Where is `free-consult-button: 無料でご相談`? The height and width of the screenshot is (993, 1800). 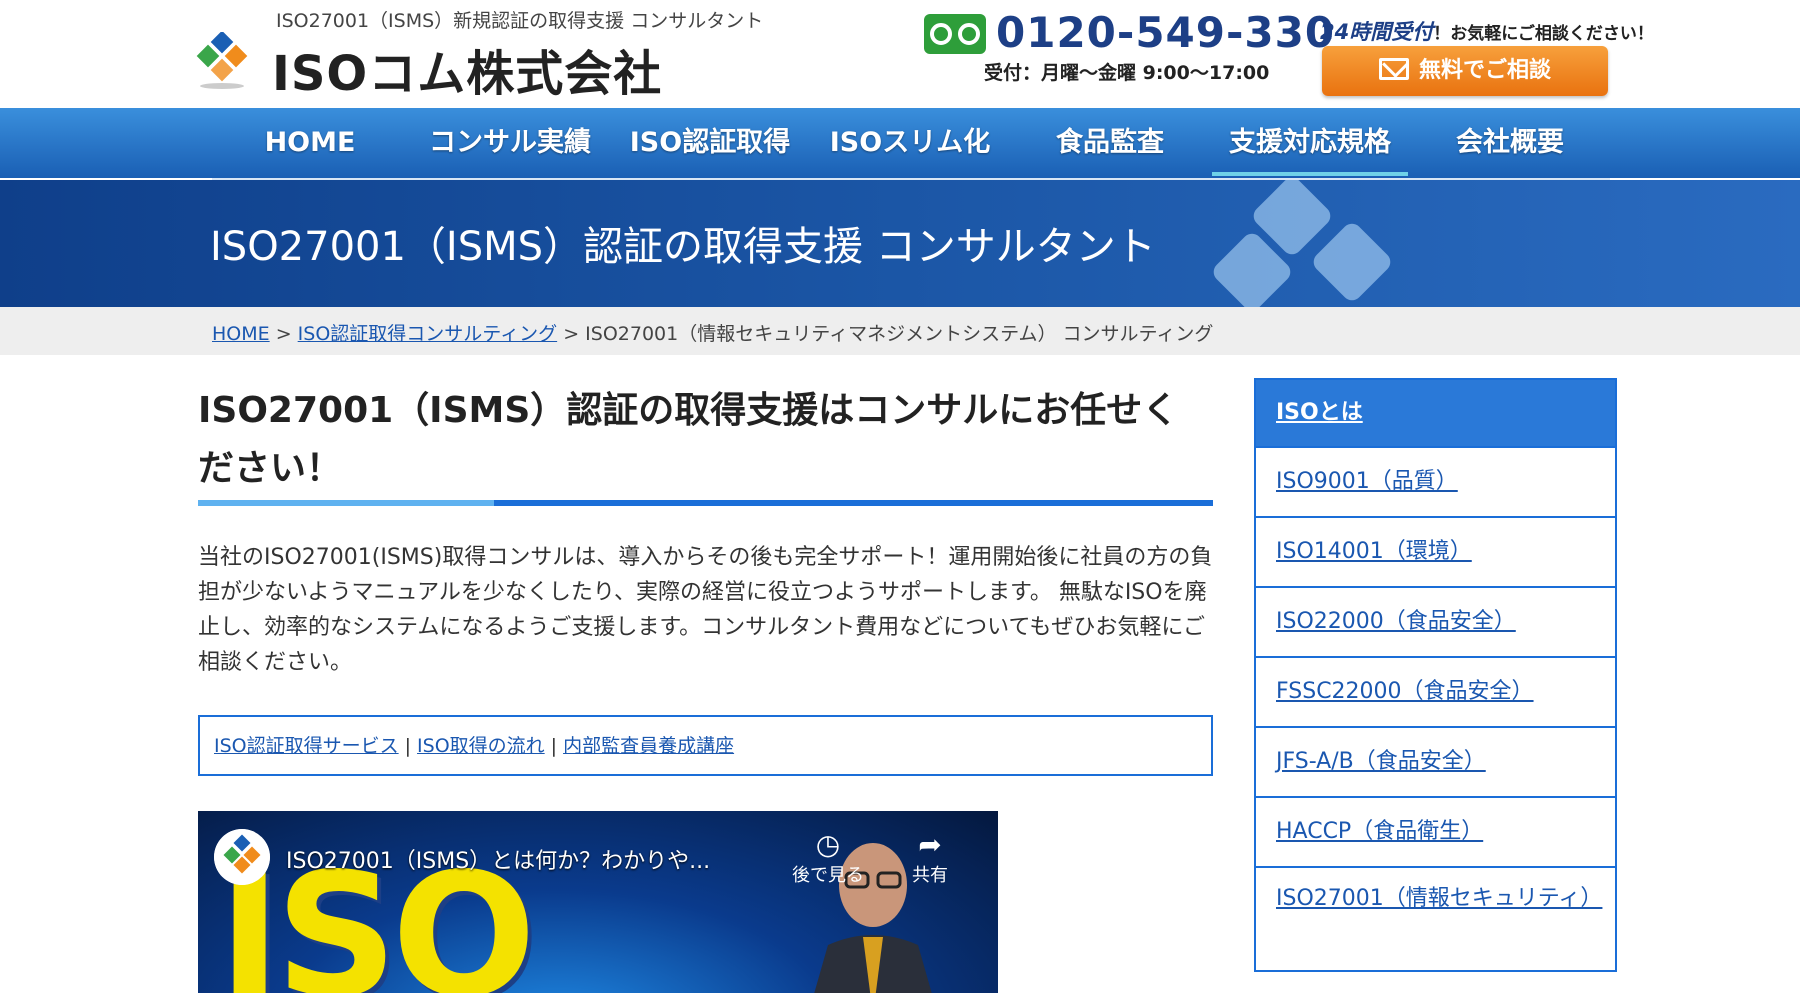
free-consult-button: 無料でご相談 is located at coordinates (1465, 71).